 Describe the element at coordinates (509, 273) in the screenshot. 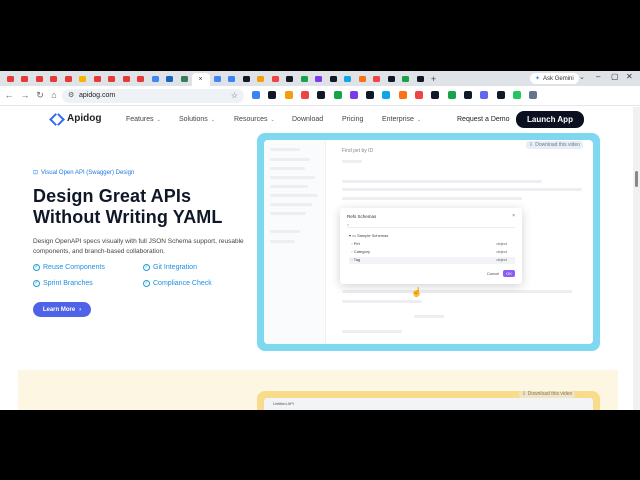

I see `ok-button: OK` at that location.